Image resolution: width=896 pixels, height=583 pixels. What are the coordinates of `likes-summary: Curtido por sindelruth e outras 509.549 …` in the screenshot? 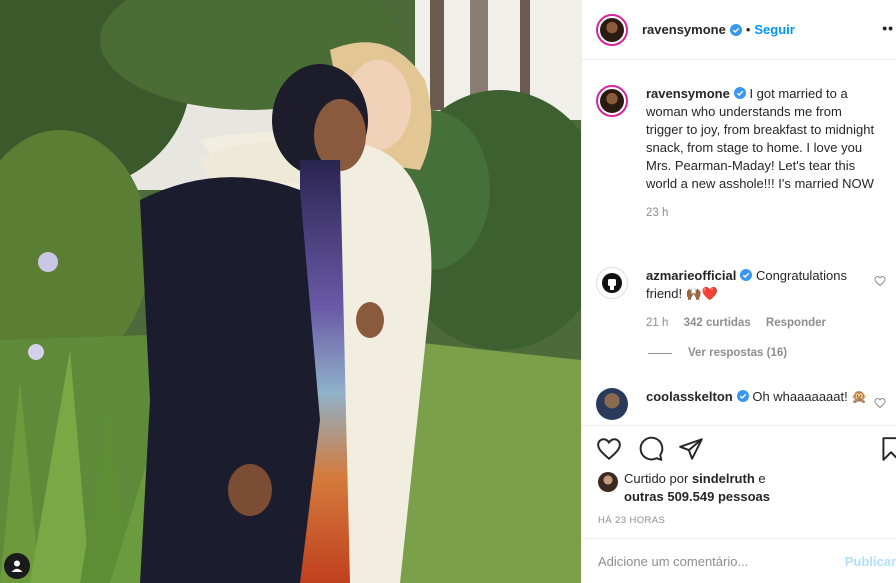 It's located at (696, 488).